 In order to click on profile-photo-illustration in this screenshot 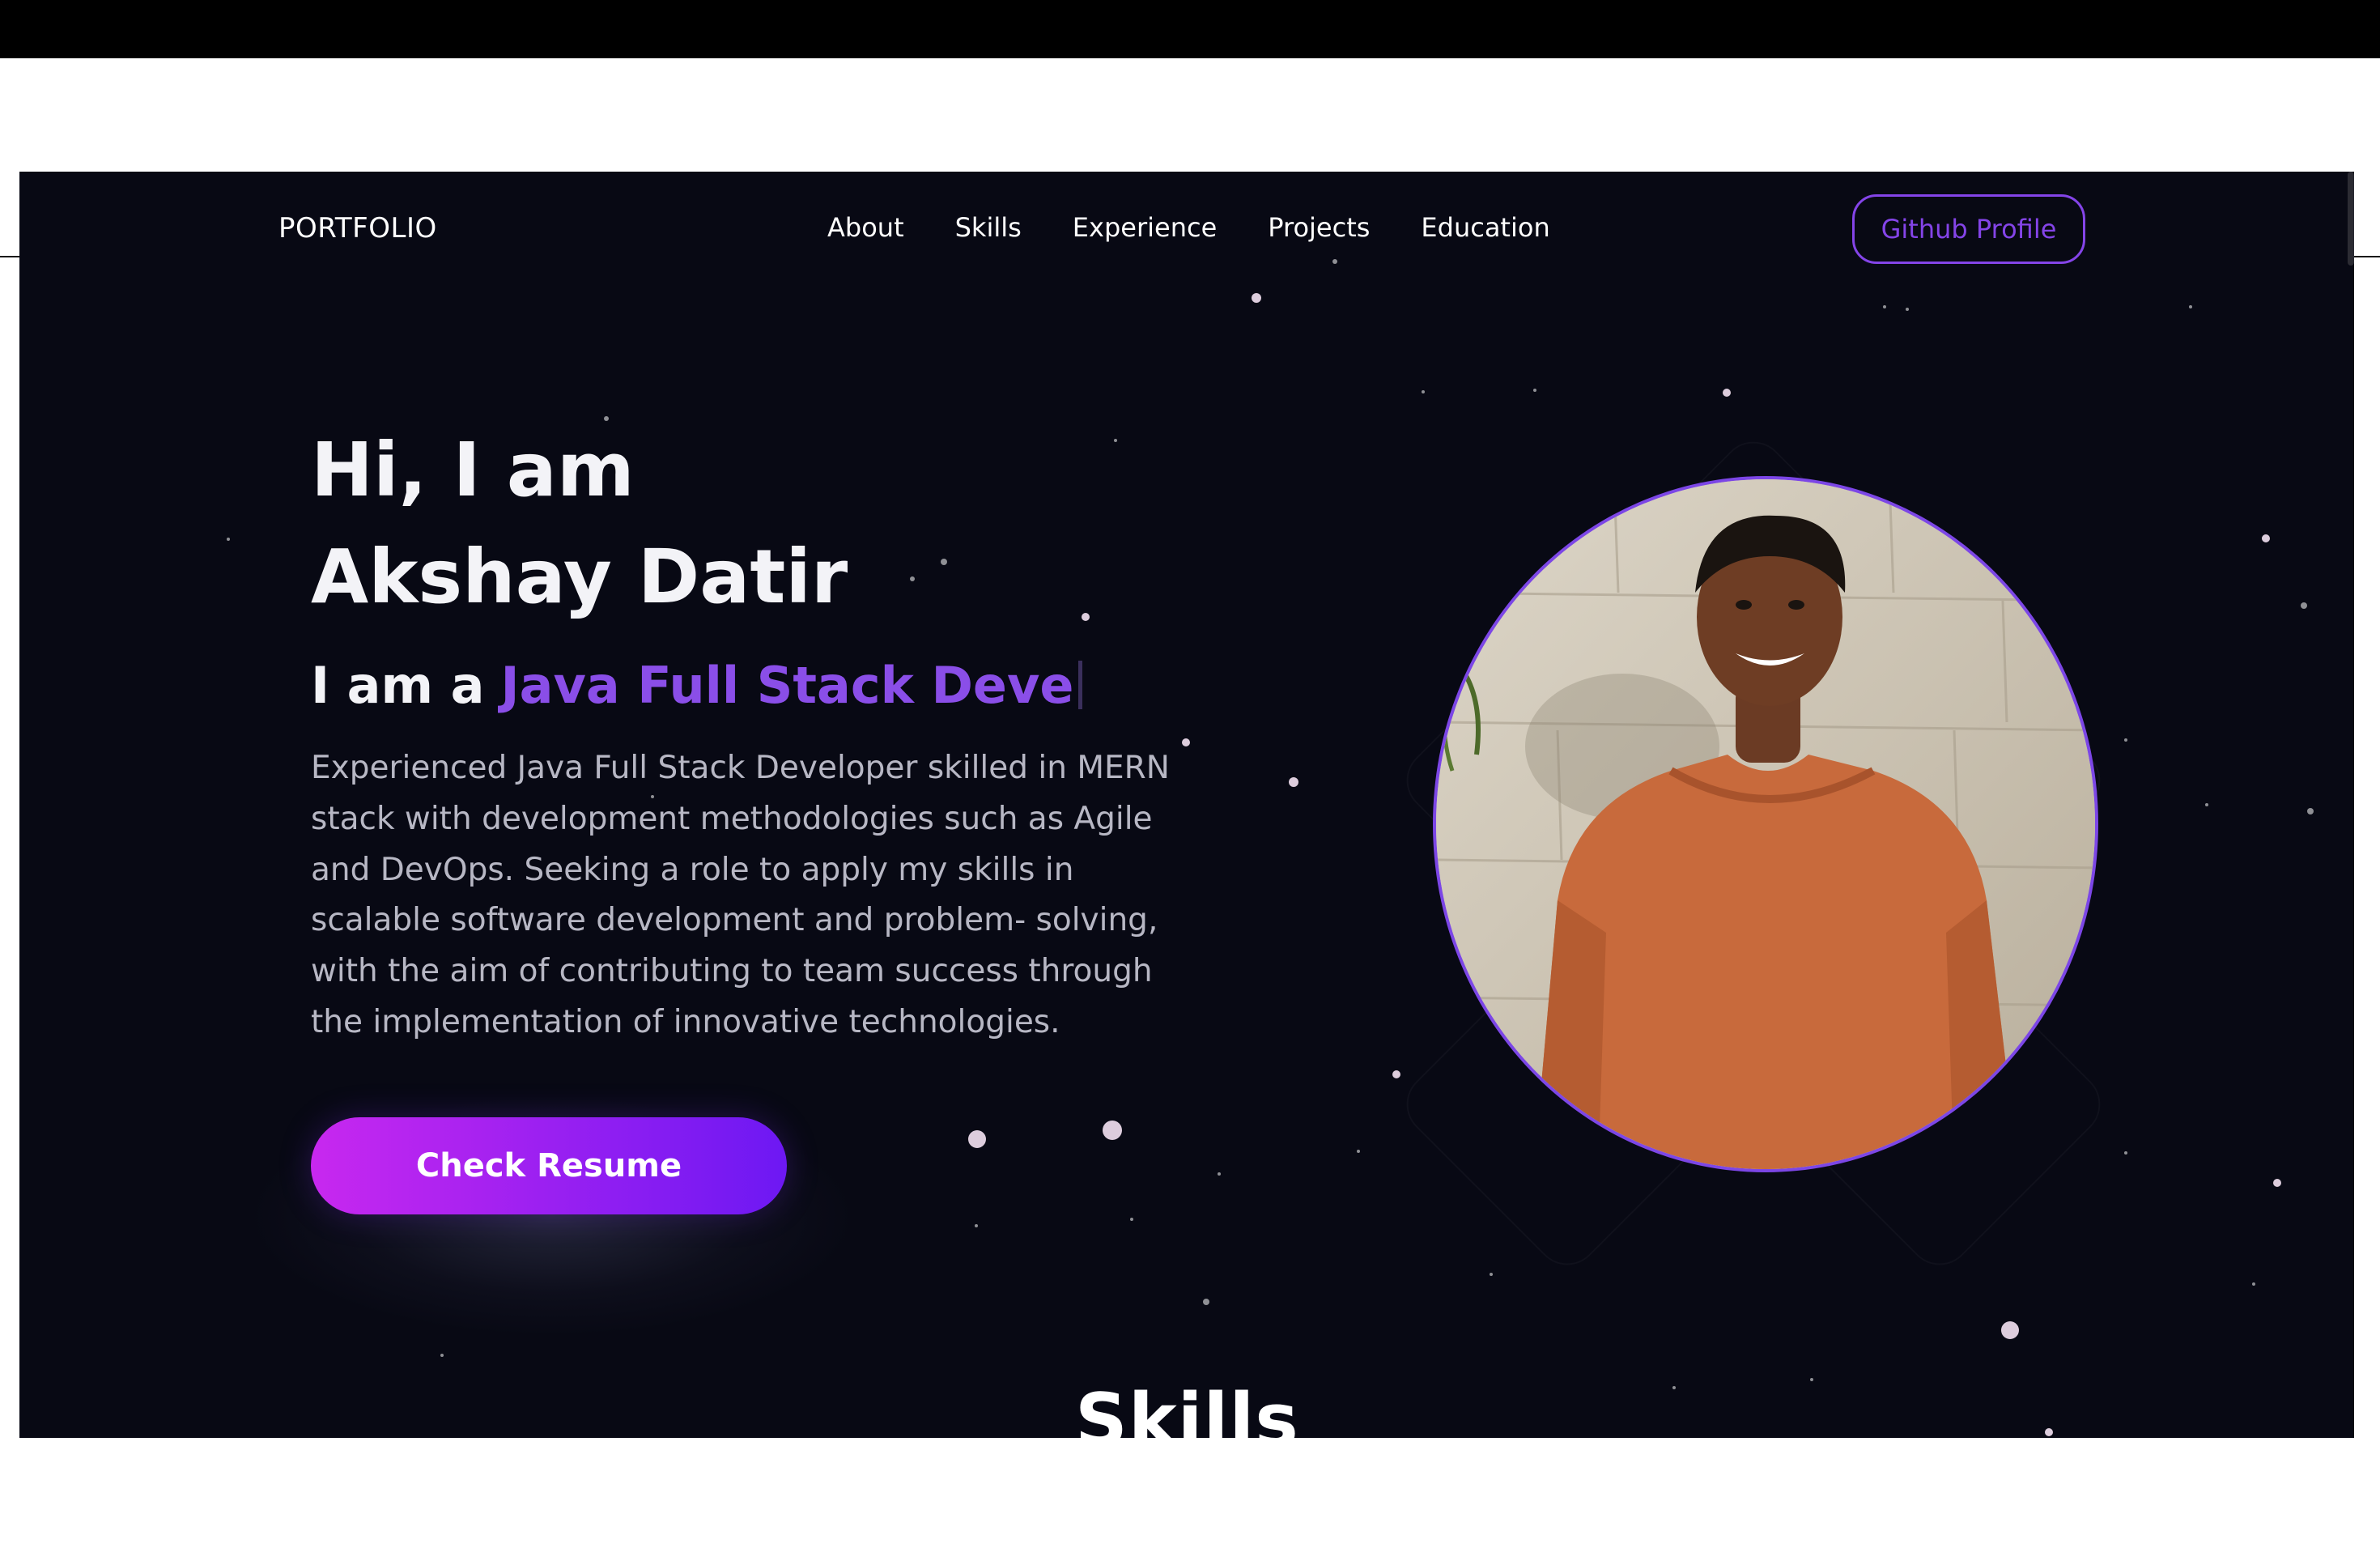, I will do `click(1765, 824)`.